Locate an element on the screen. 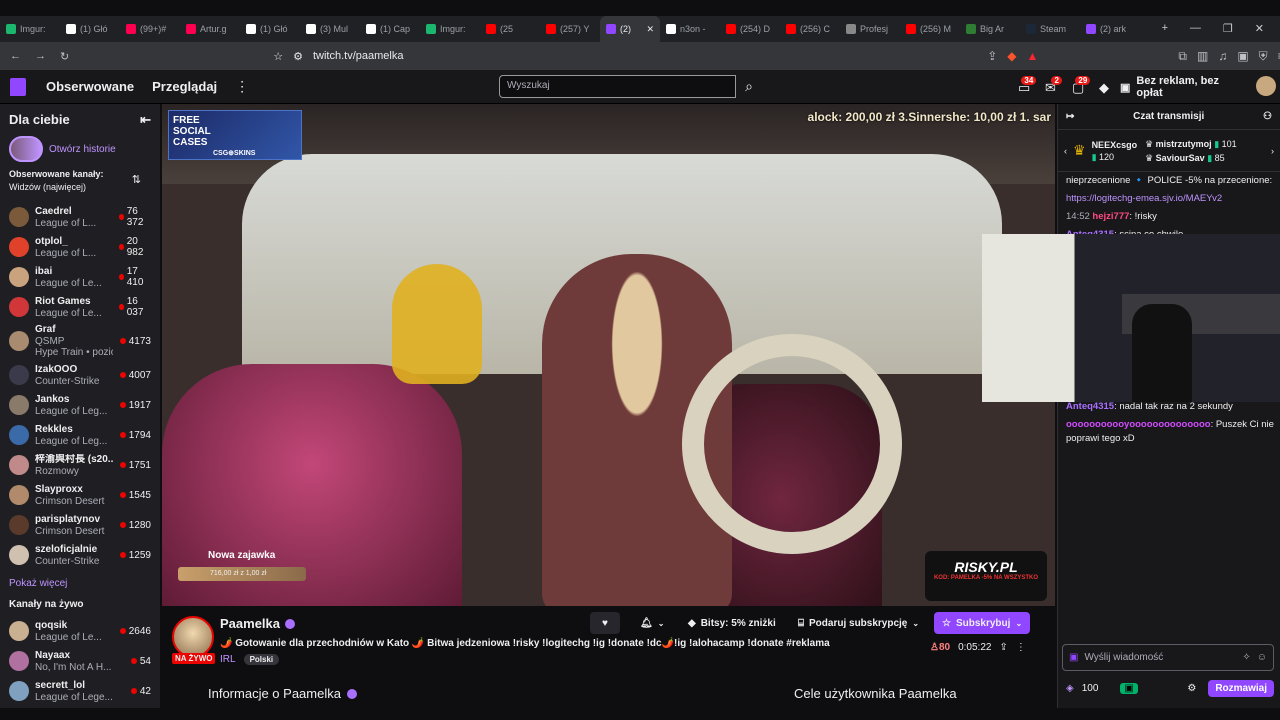 The height and width of the screenshot is (720, 1280). browser-tab: (1) Cap is located at coordinates (390, 29).